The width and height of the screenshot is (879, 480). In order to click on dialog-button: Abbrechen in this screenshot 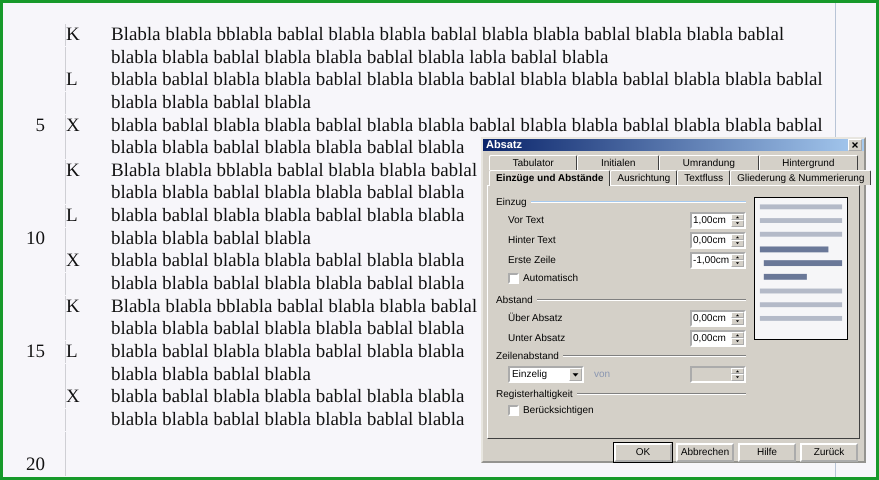, I will do `click(705, 452)`.